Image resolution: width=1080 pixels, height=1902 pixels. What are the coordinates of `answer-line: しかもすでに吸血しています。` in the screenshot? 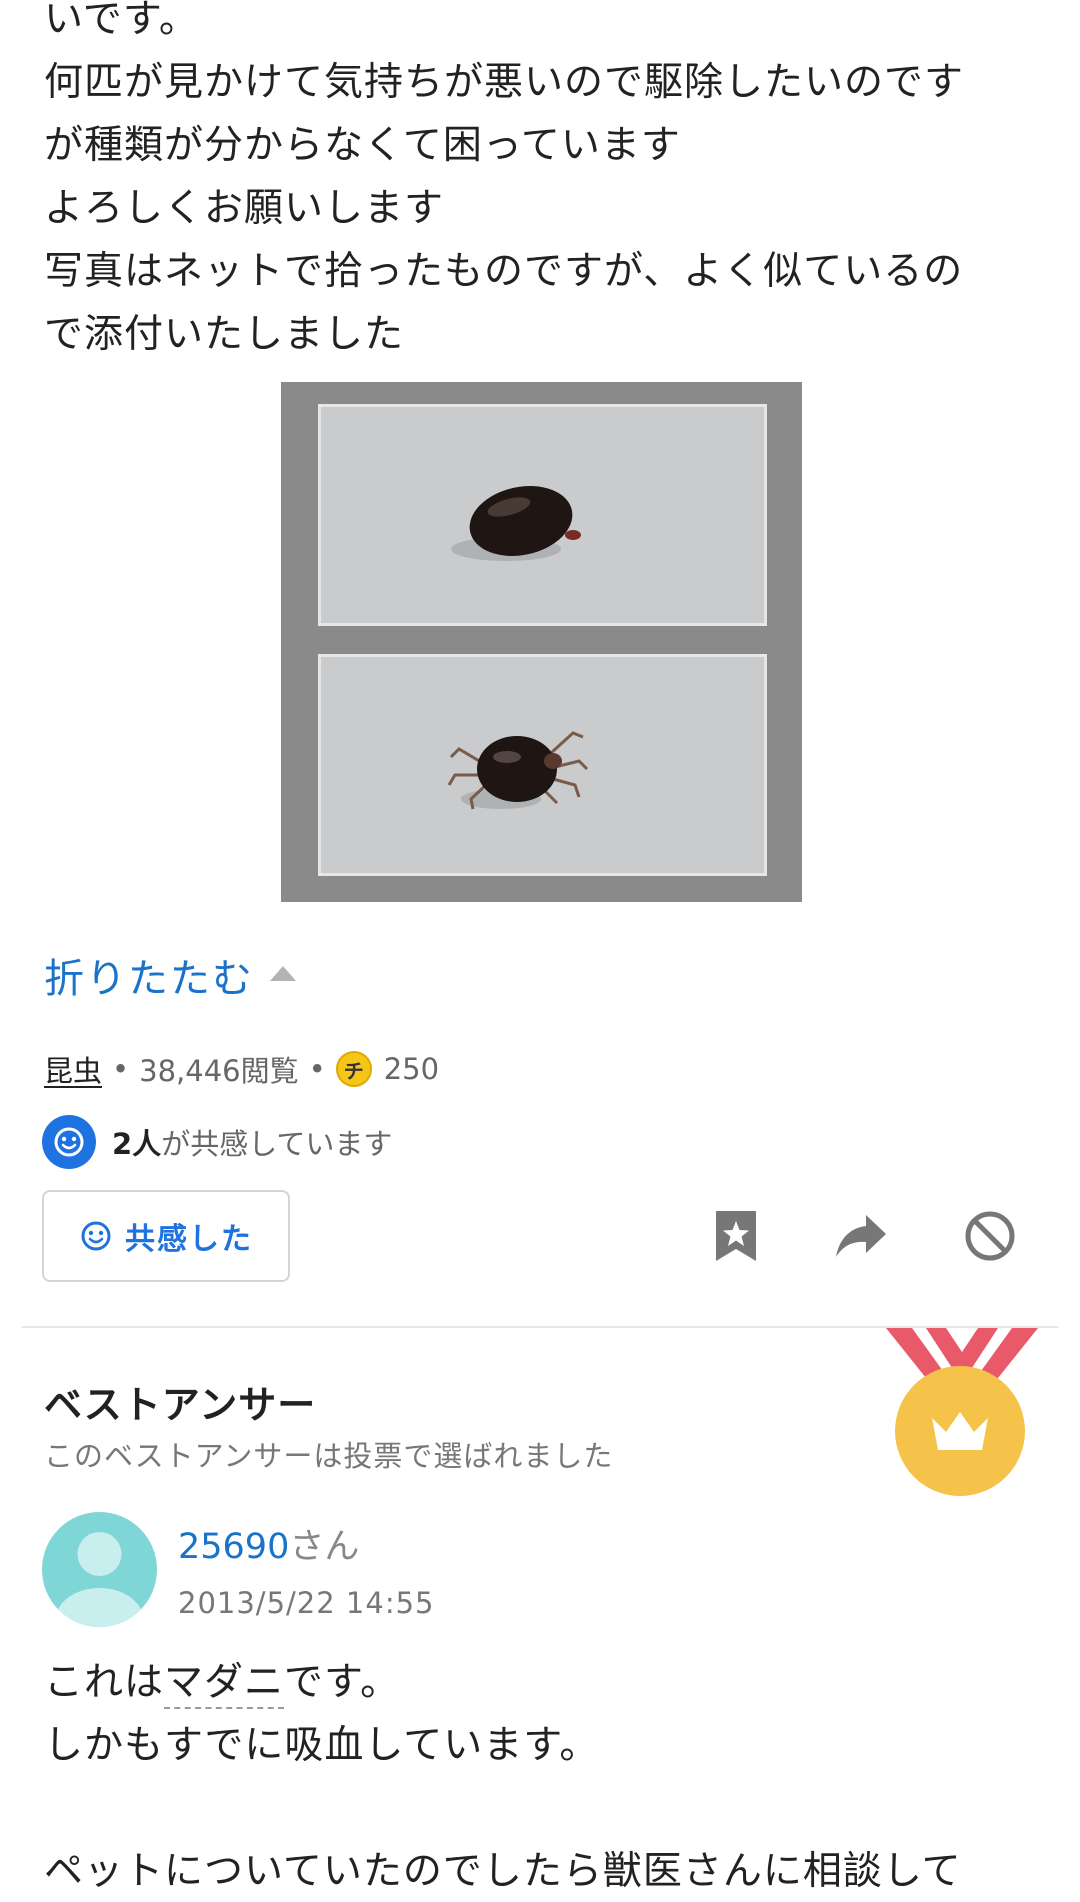 It's located at (322, 1745).